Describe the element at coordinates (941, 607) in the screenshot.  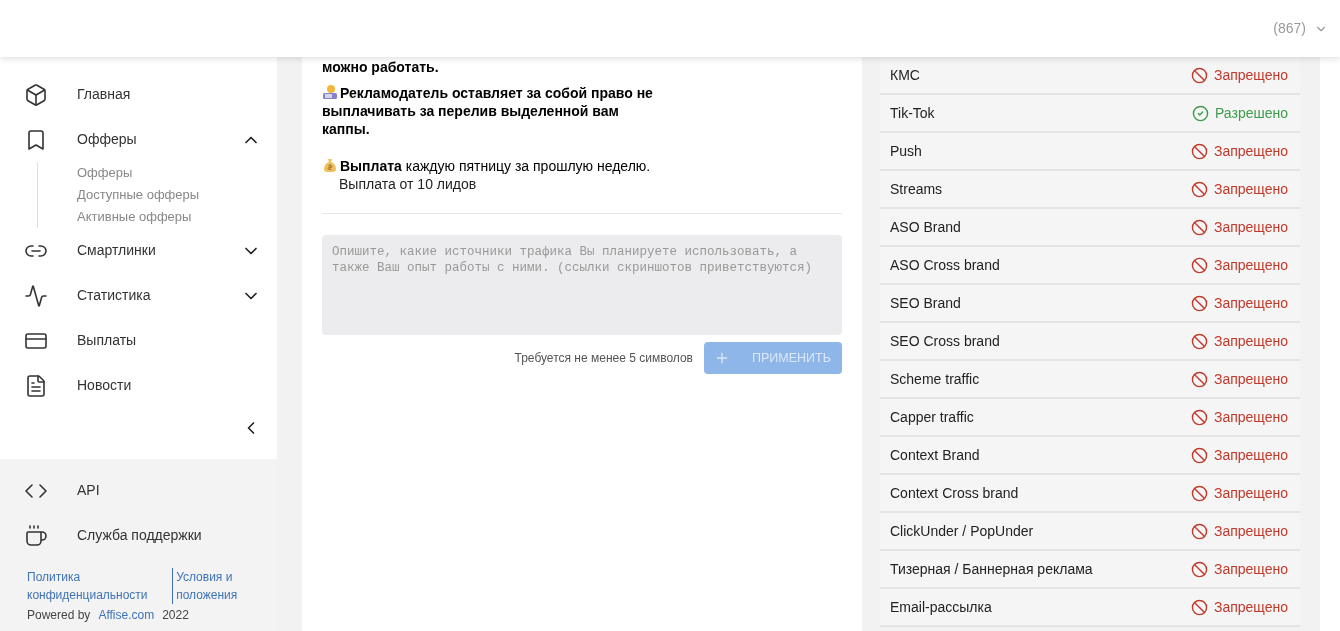
I see `traffic-source: Email-рассылка` at that location.